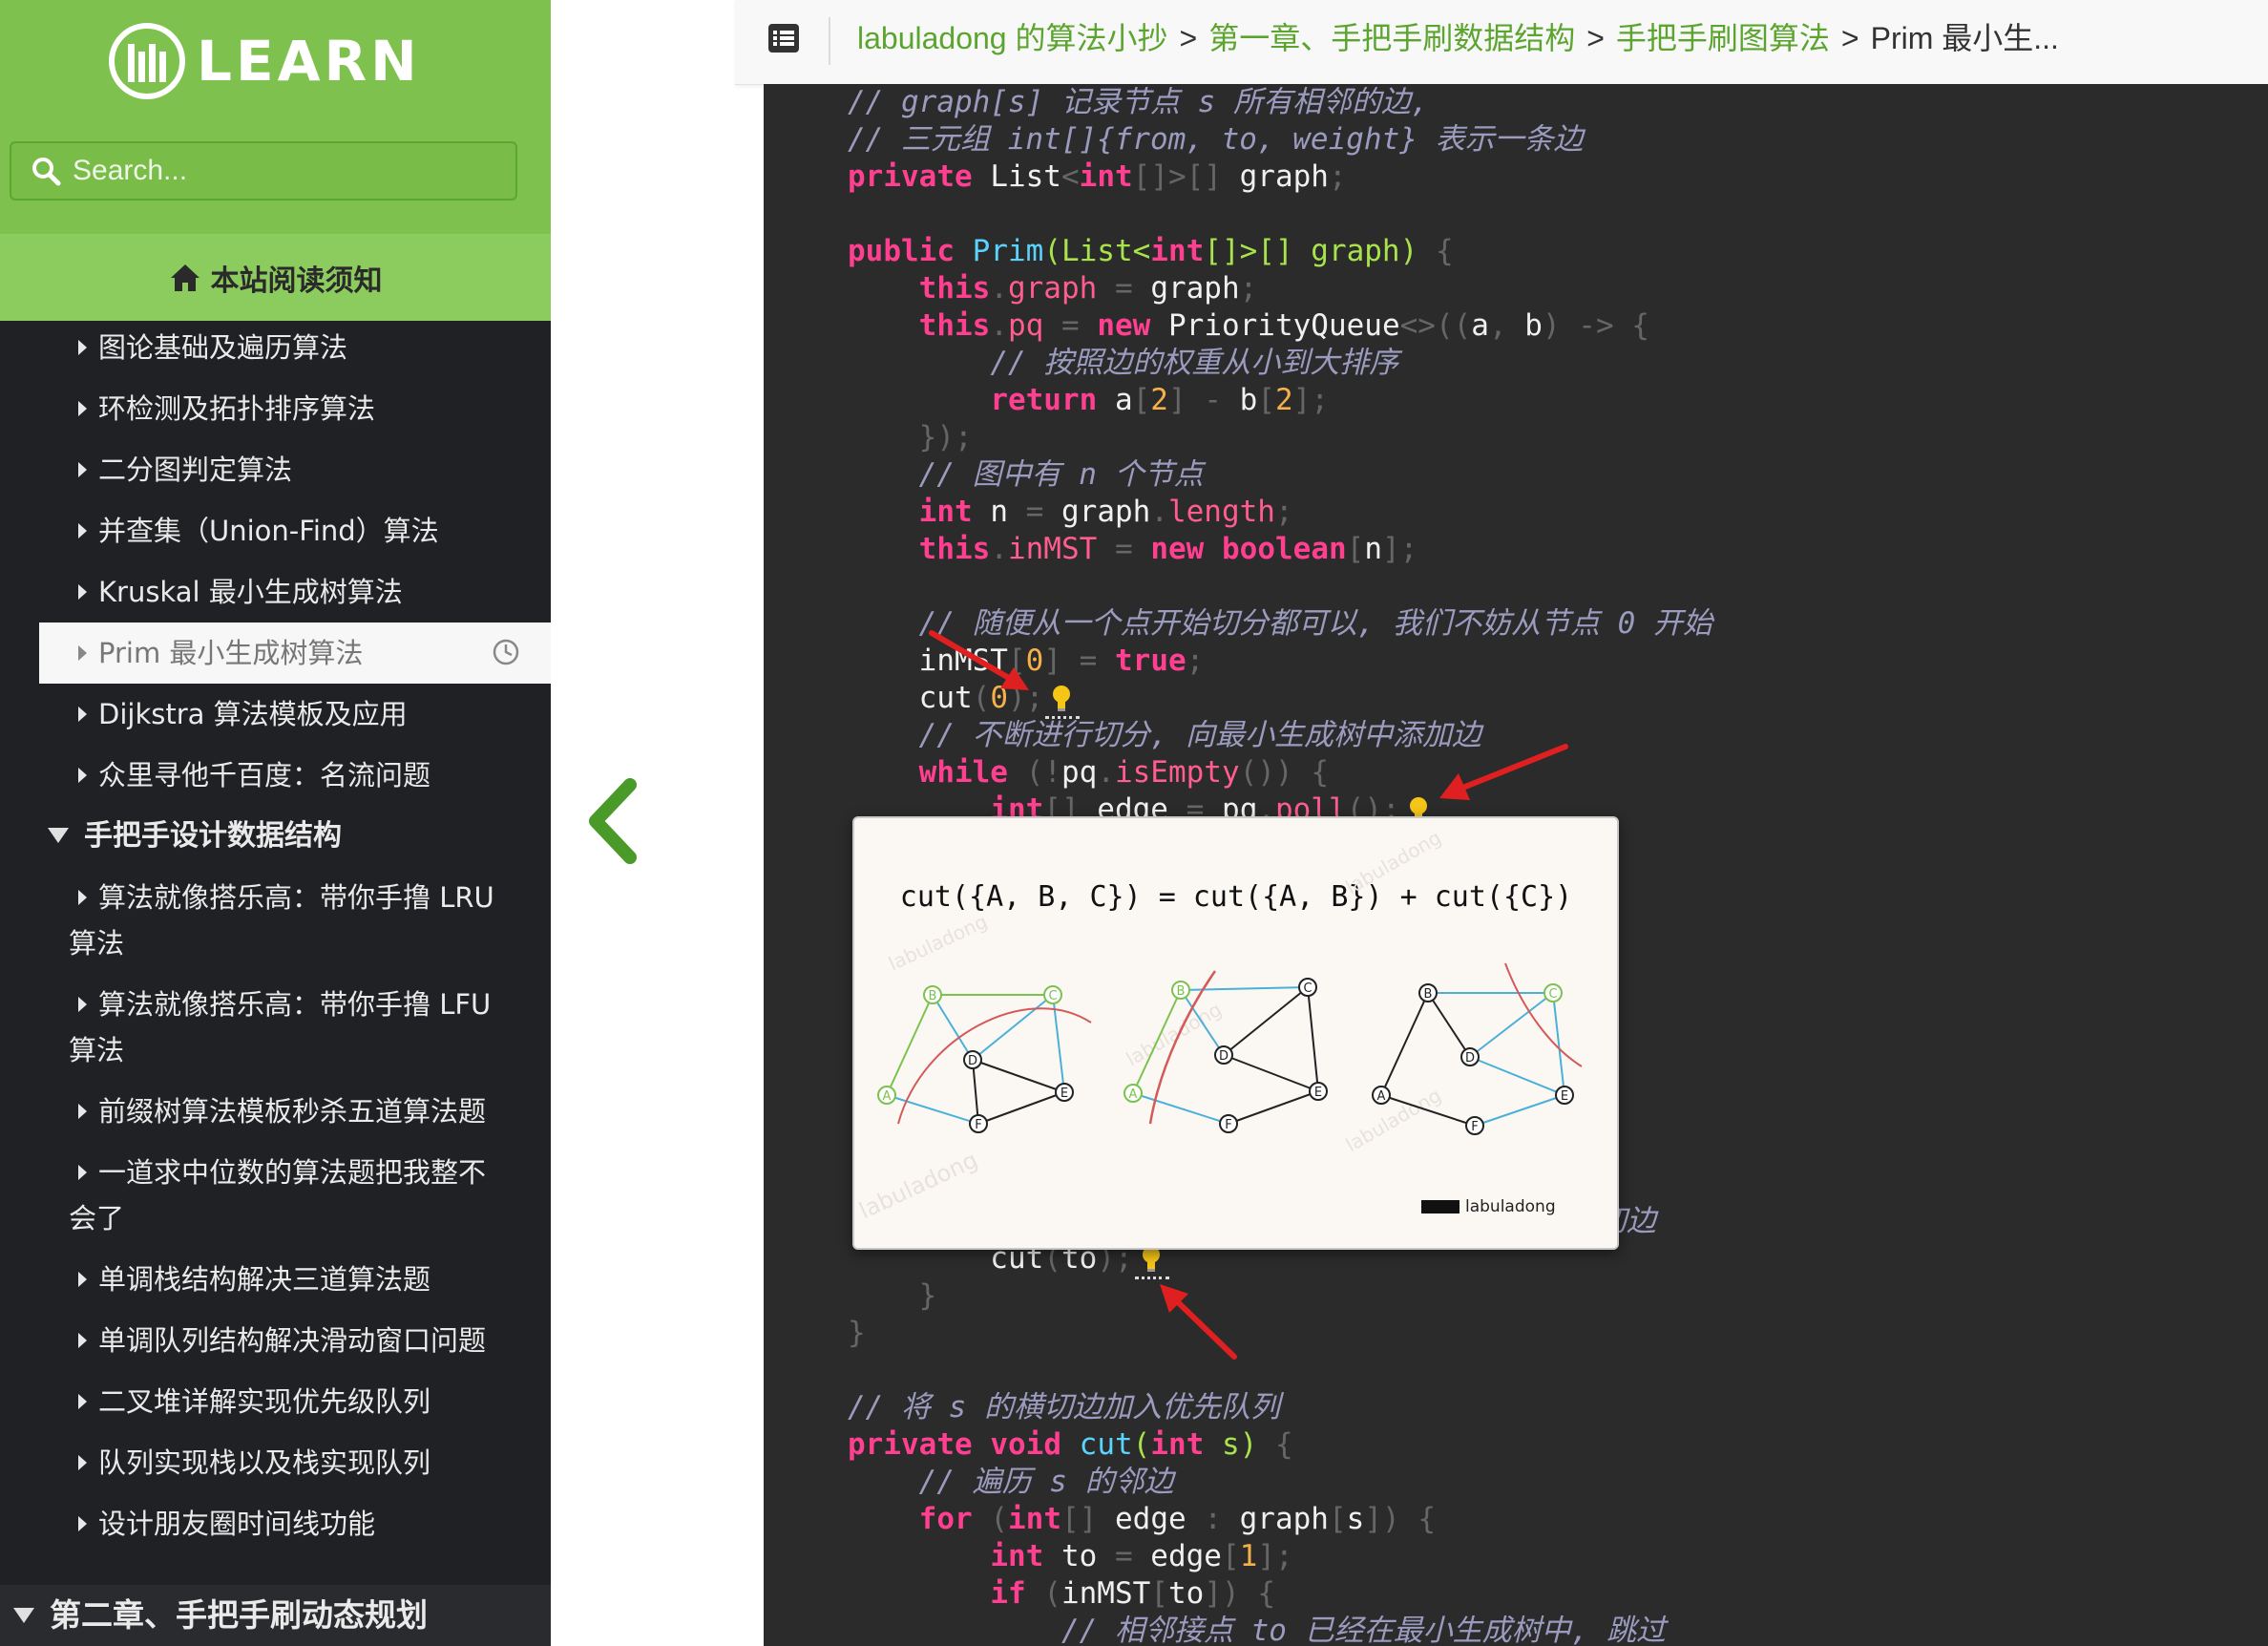 The height and width of the screenshot is (1646, 2268). I want to click on sidebar-chapter-dp: 第二章、手把手刷动态规划, so click(276, 1616).